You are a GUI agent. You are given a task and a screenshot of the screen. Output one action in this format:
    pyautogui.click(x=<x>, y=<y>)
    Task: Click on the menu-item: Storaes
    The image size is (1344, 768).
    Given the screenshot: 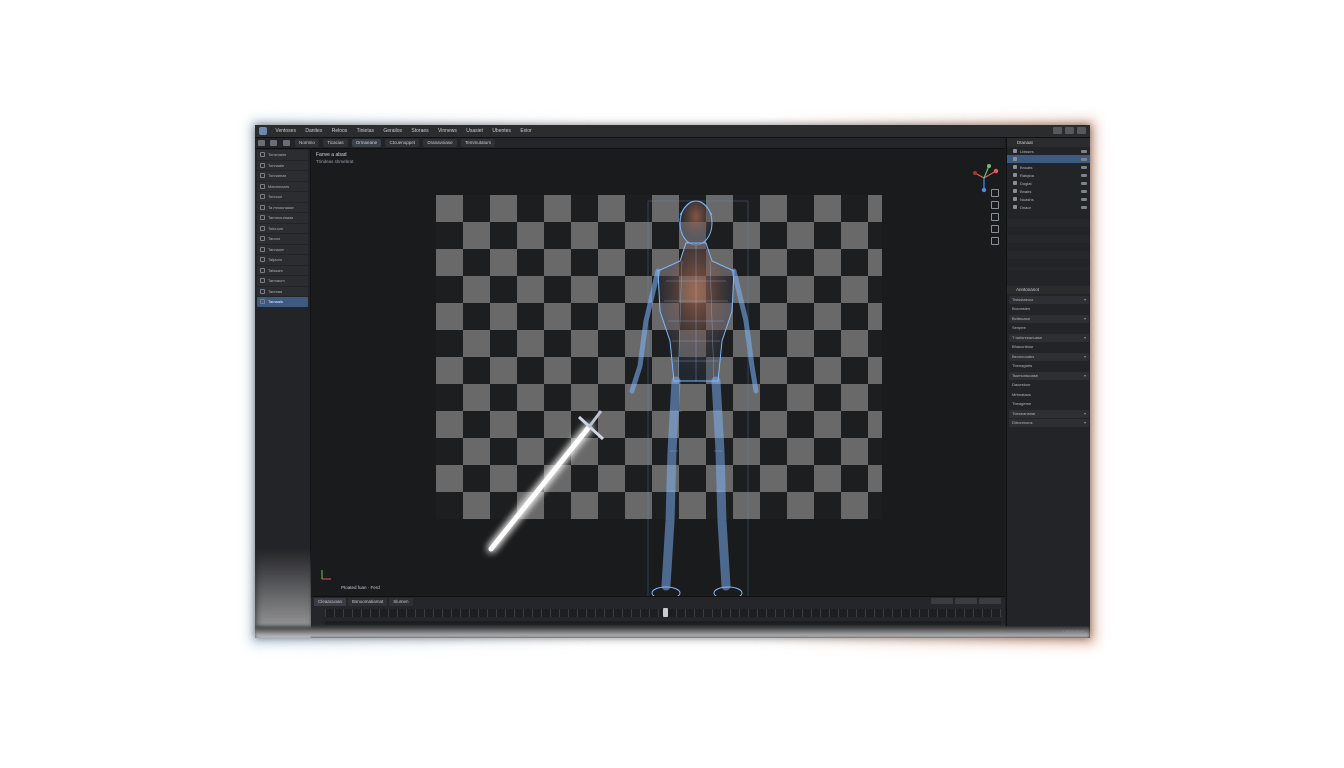 What is the action you would take?
    pyautogui.click(x=419, y=131)
    